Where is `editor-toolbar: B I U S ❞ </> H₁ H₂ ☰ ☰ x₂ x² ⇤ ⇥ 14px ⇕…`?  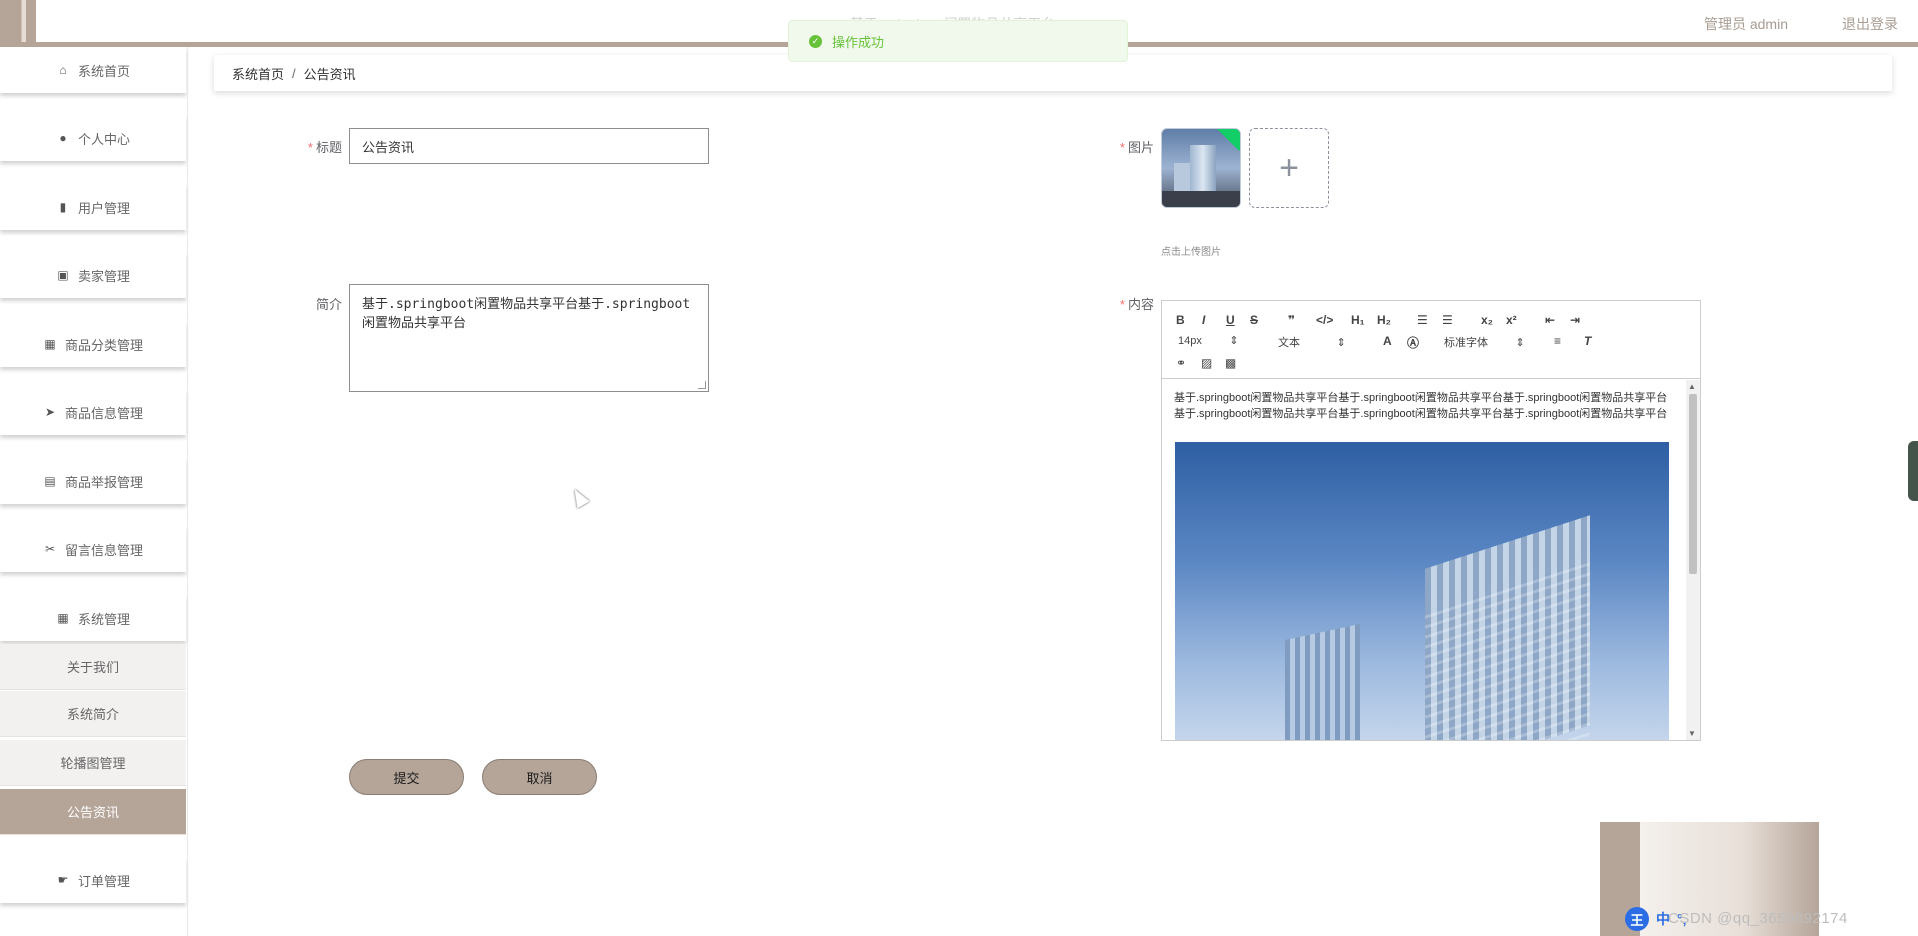
editor-toolbar: B I U S ❞ </> H₁ H₂ ☰ ☰ x₂ x² ⇤ ⇥ 14px ⇕… is located at coordinates (1431, 340).